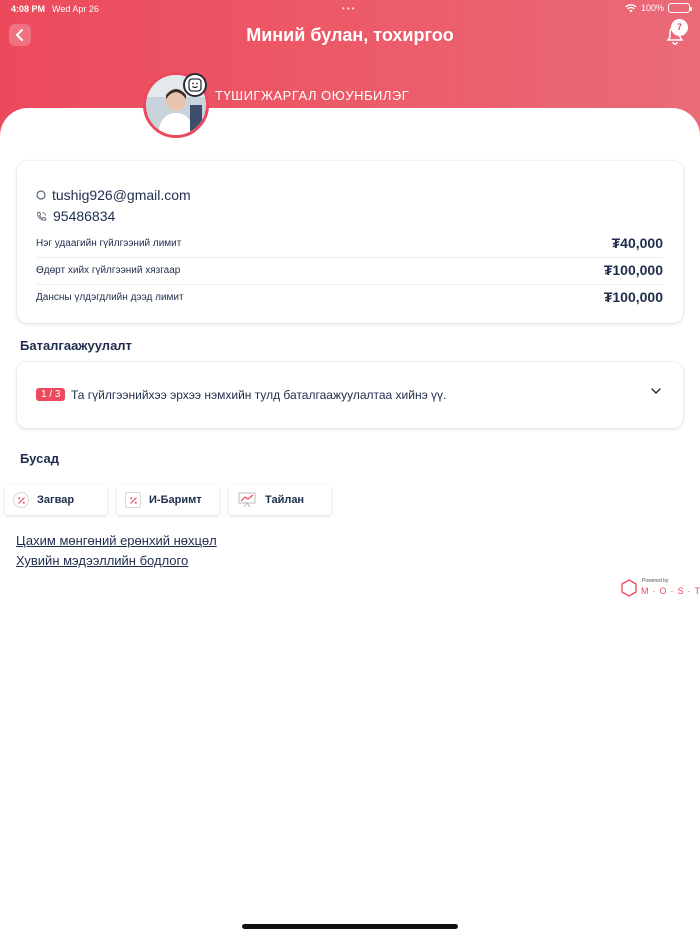 The height and width of the screenshot is (934, 700). Describe the element at coordinates (631, 7) in the screenshot. I see `wifi-icon` at that location.